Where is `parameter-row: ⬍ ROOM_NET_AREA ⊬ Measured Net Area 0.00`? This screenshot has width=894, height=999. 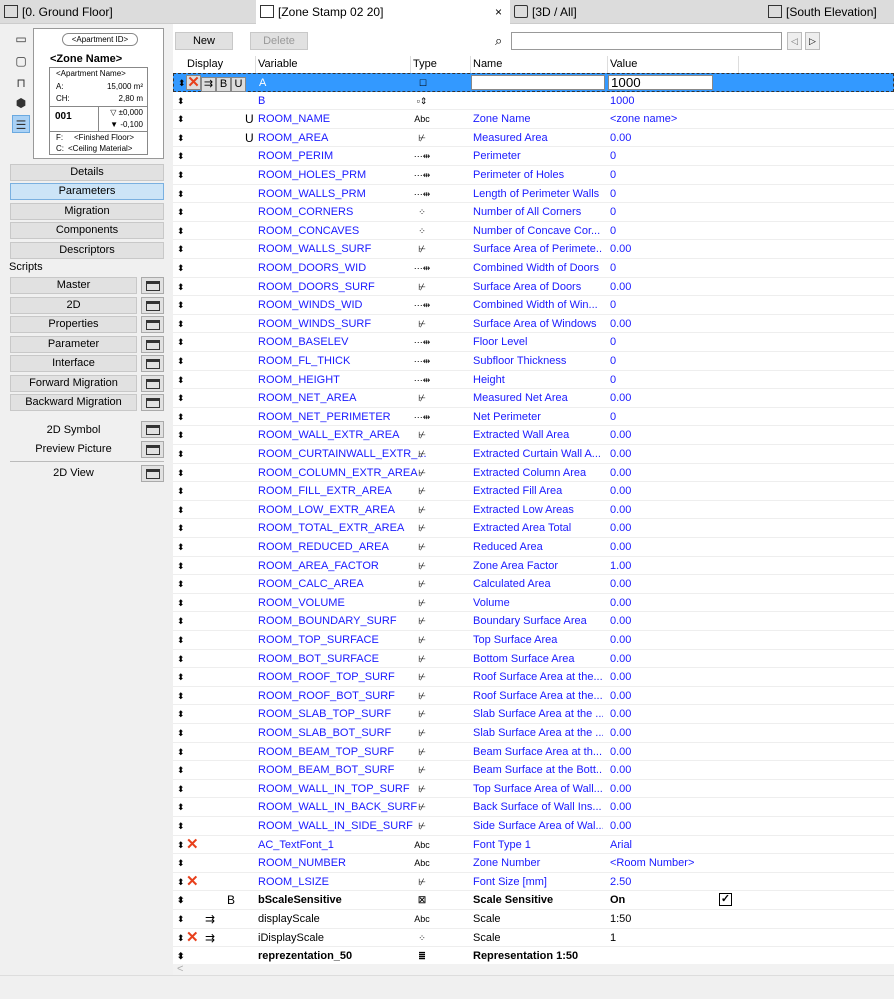
parameter-row: ⬍ ROOM_NET_AREA ⊬ Measured Net Area 0.00 is located at coordinates (533, 398).